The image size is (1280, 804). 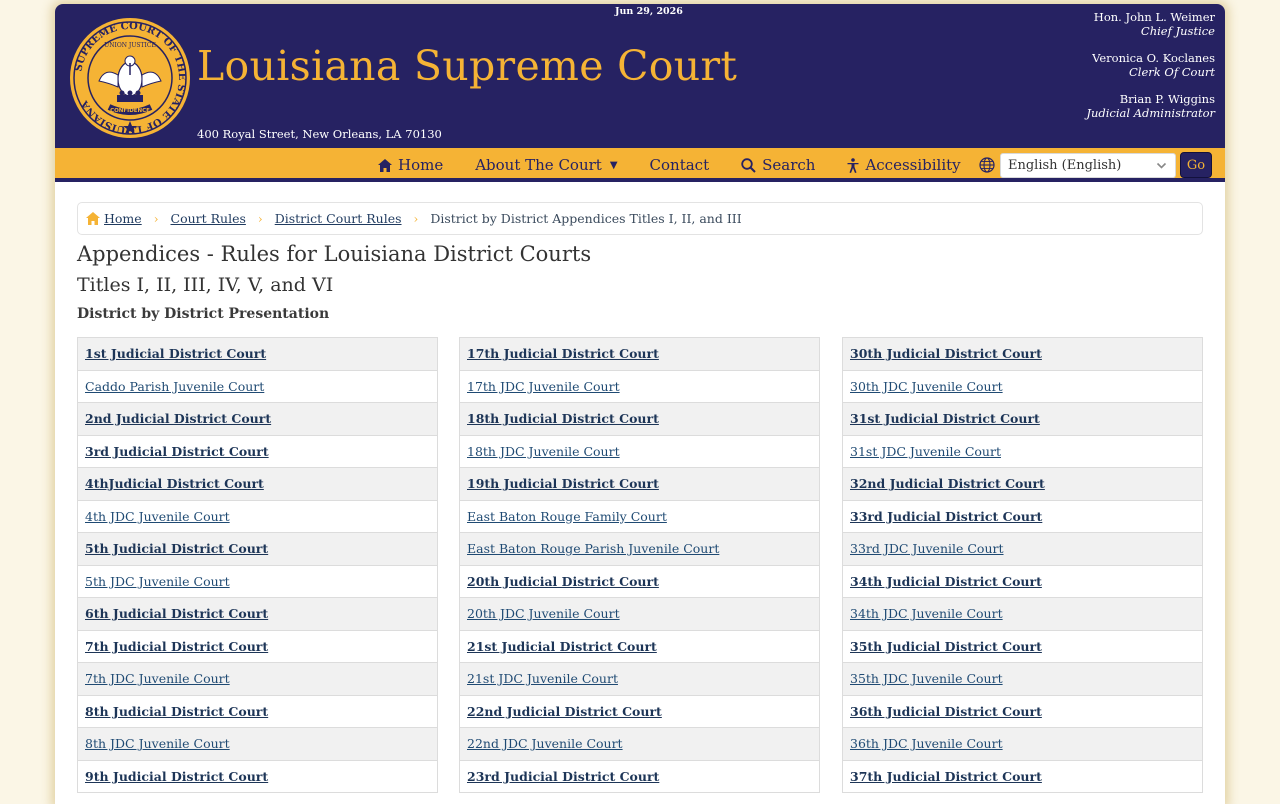 I want to click on language-selected: English (English), so click(x=1065, y=165).